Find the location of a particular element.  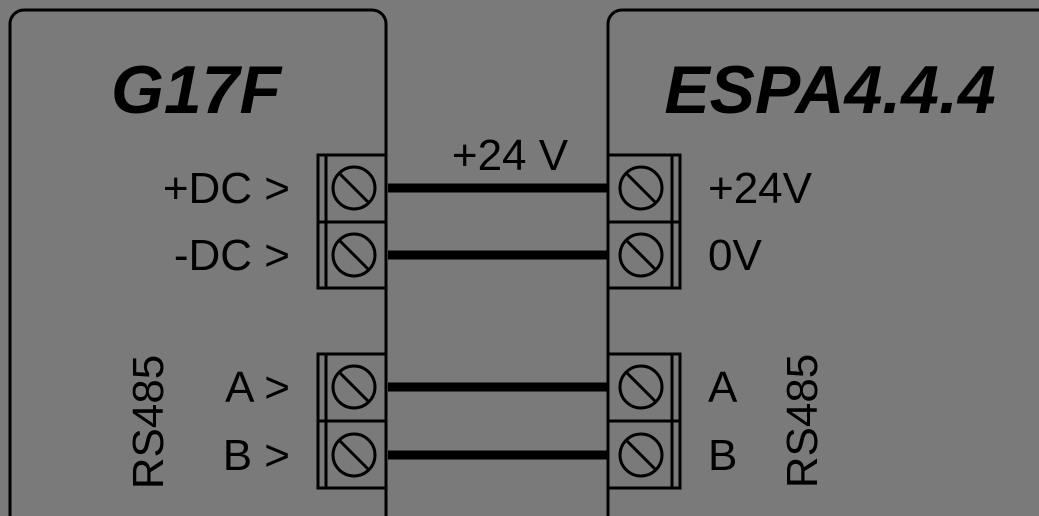

g17f-title: G17F is located at coordinates (197, 90).